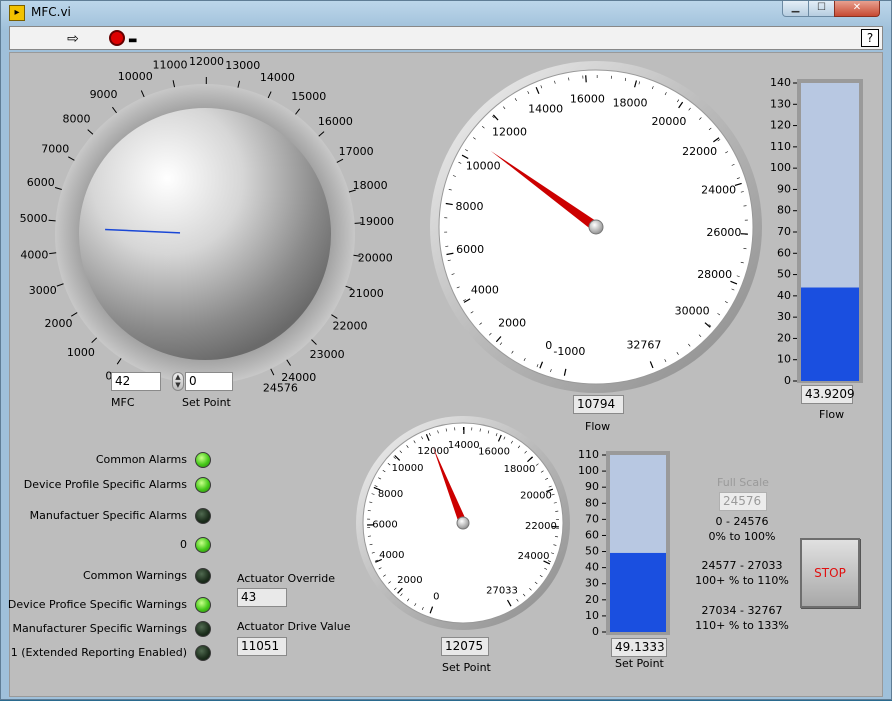 The image size is (892, 701). What do you see at coordinates (485, 289) in the screenshot?
I see `tick-label: 4000` at bounding box center [485, 289].